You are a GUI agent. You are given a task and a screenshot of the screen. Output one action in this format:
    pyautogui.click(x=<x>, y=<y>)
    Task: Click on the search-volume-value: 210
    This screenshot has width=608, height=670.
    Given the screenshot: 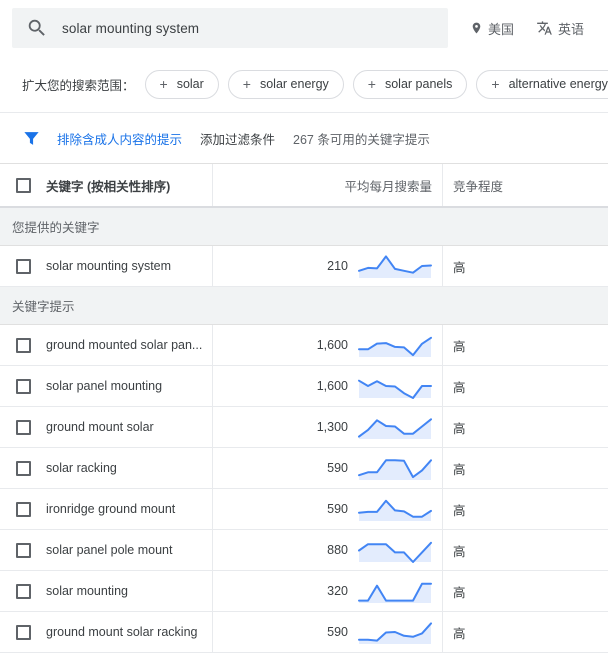 What is the action you would take?
    pyautogui.click(x=337, y=266)
    